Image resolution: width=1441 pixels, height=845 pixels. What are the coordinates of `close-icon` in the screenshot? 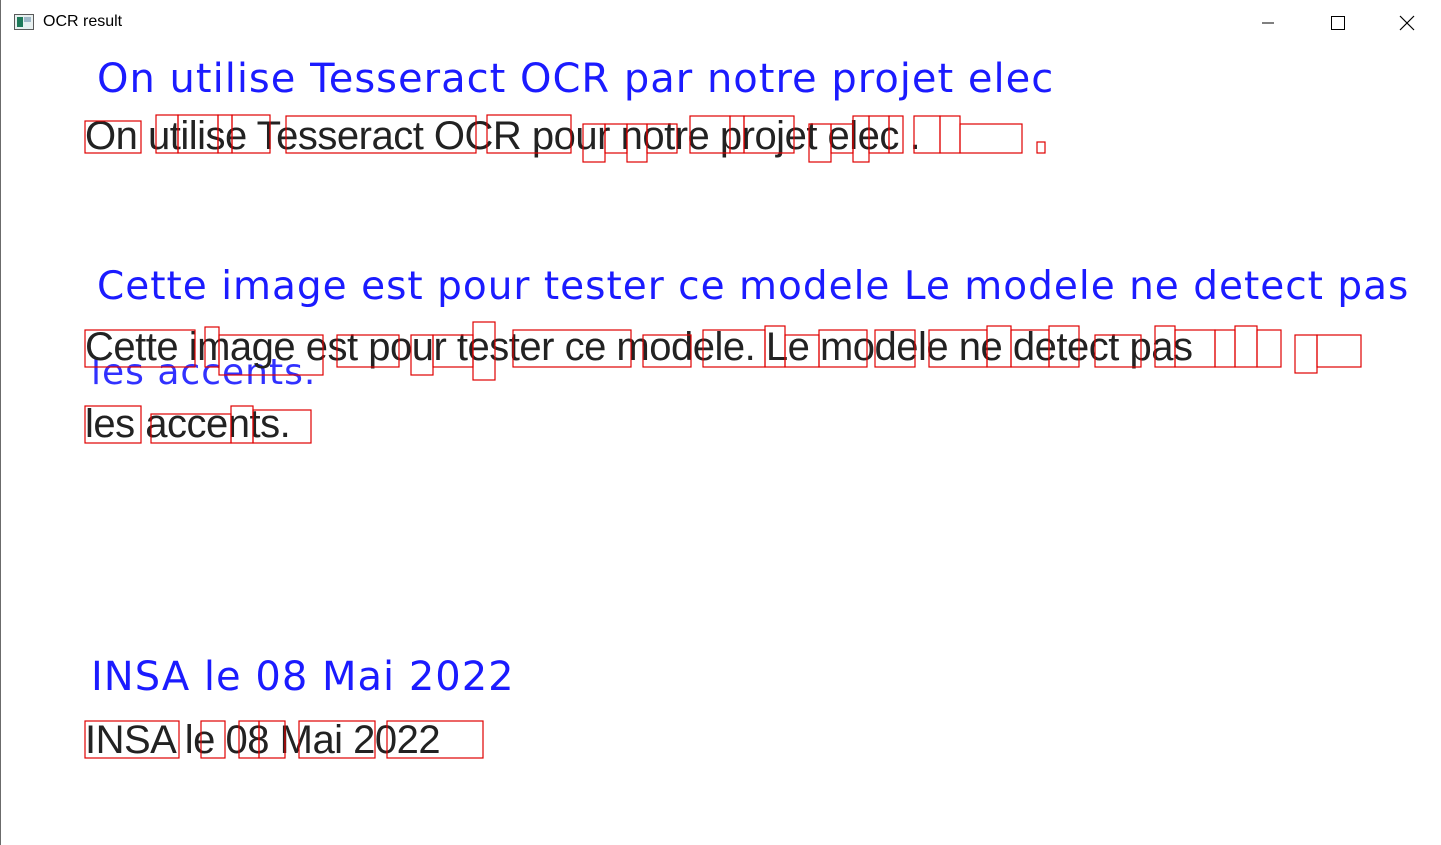 It's located at (1407, 23).